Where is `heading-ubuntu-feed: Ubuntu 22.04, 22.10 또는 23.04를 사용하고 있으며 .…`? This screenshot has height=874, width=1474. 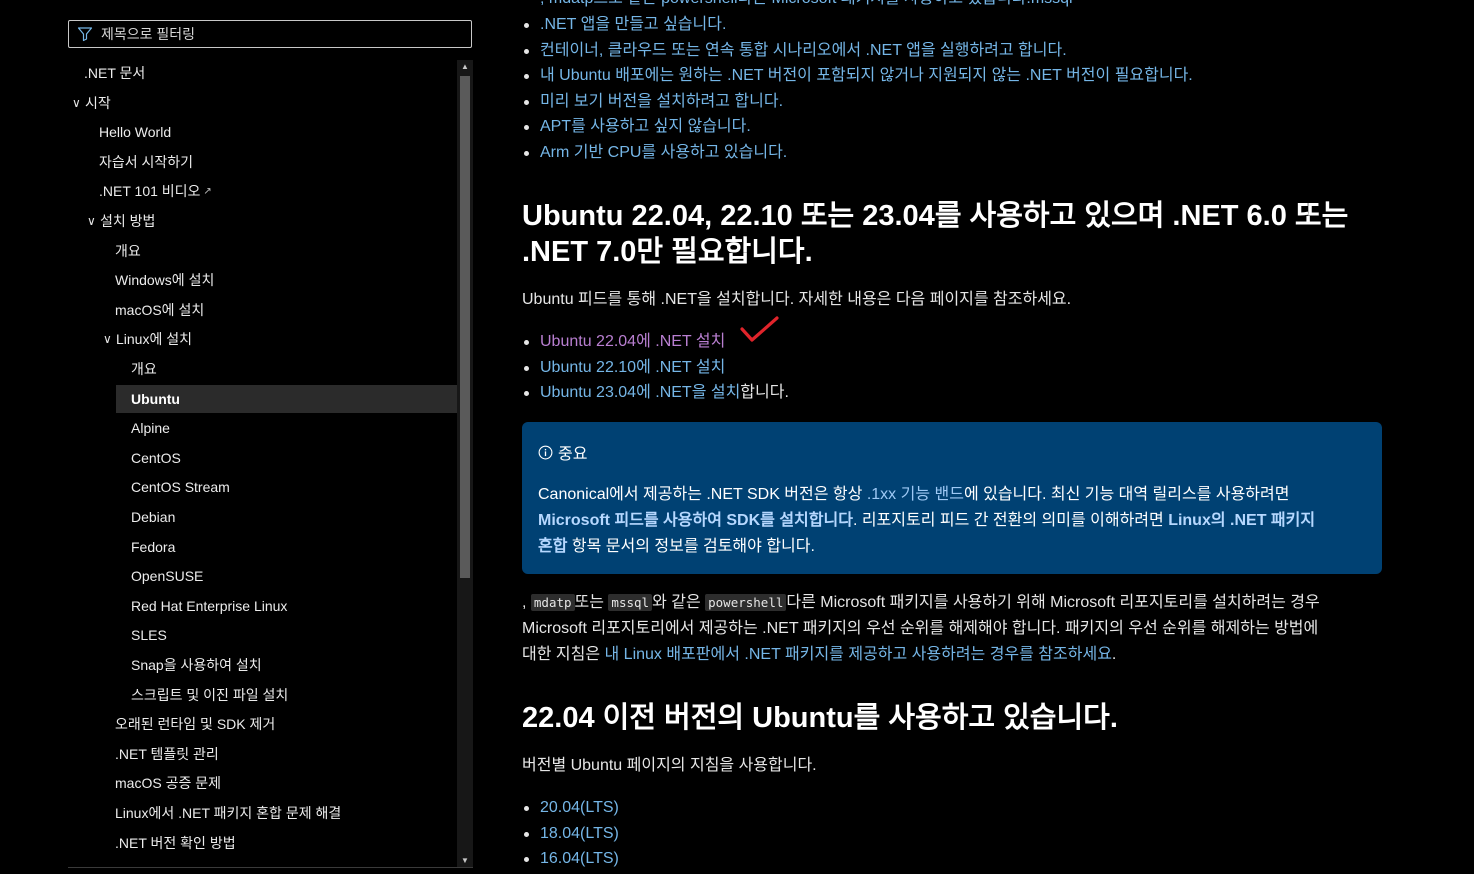 heading-ubuntu-feed: Ubuntu 22.04, 22.10 또는 23.04를 사용하고 있으며 .… is located at coordinates (935, 234).